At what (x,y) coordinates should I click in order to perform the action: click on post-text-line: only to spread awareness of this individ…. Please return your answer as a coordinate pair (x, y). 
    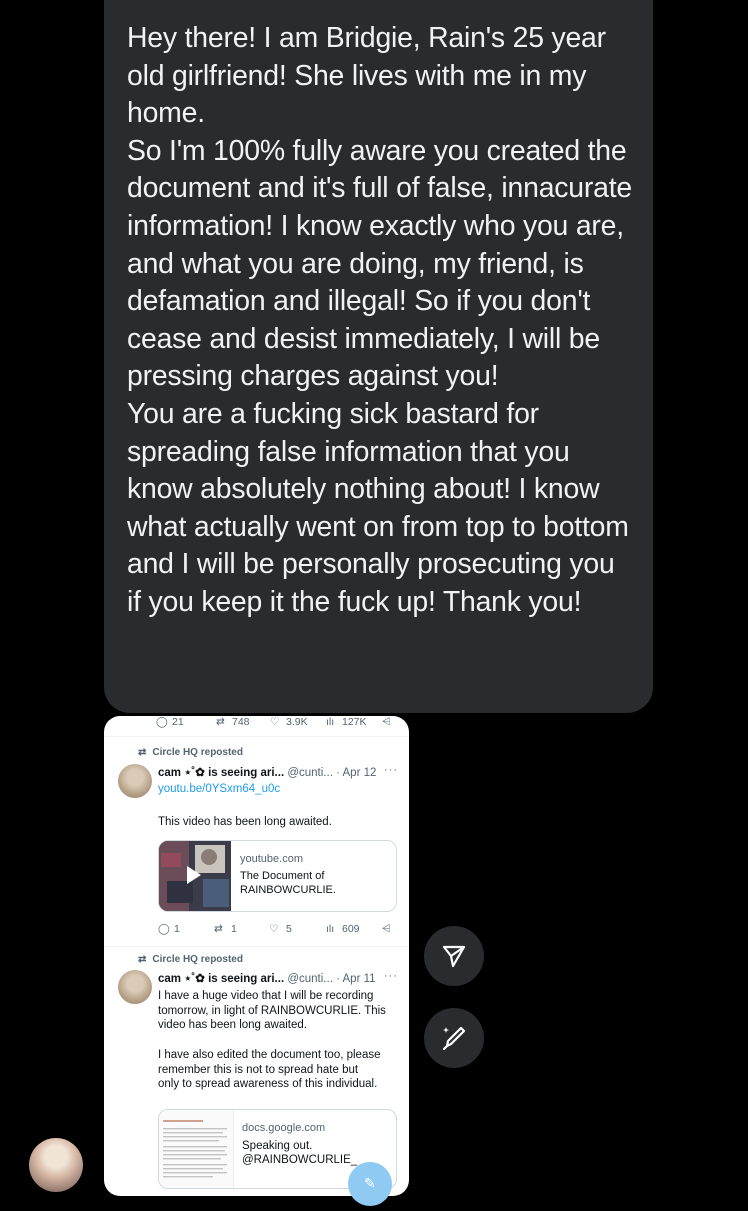
    Looking at the image, I should click on (268, 1084).